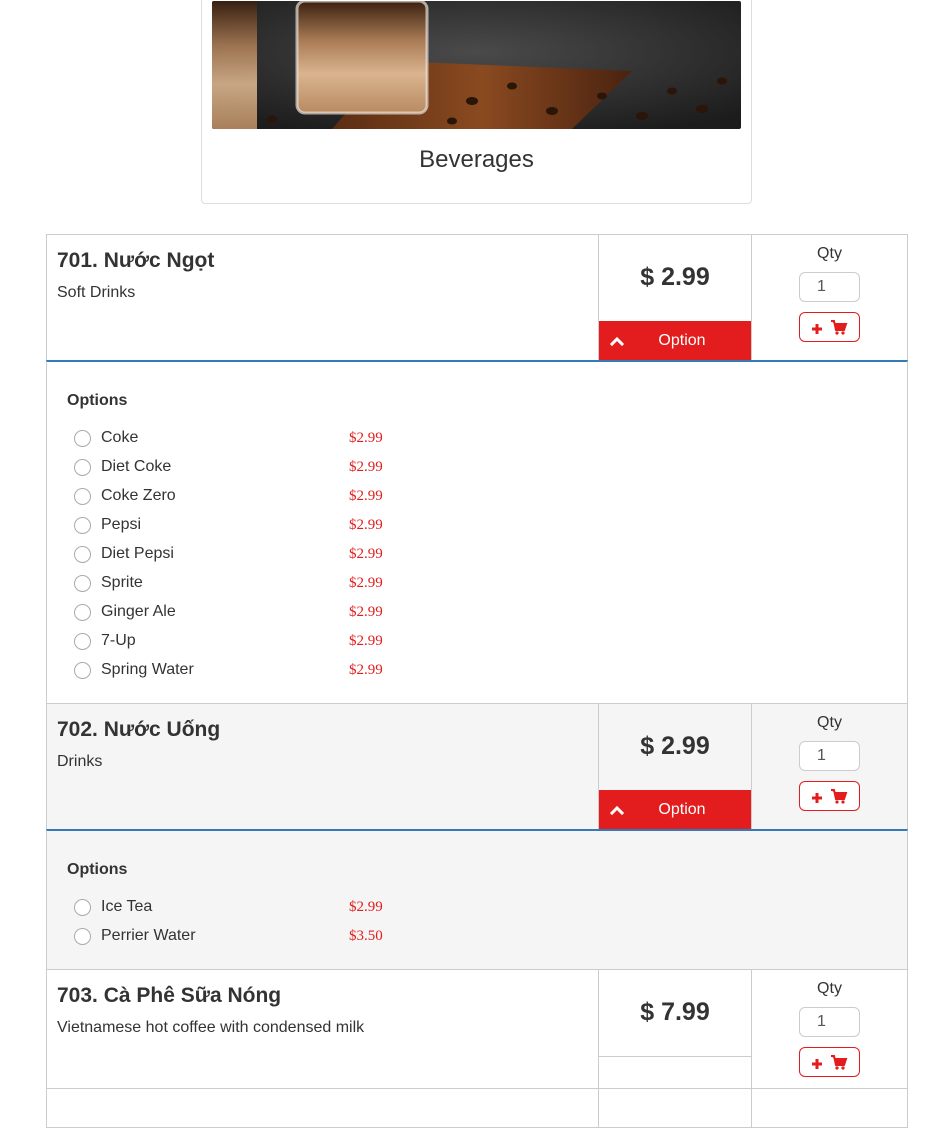 This screenshot has height=1128, width=950. Describe the element at coordinates (675, 1029) in the screenshot. I see `item-price-cell: $ 7.99` at that location.